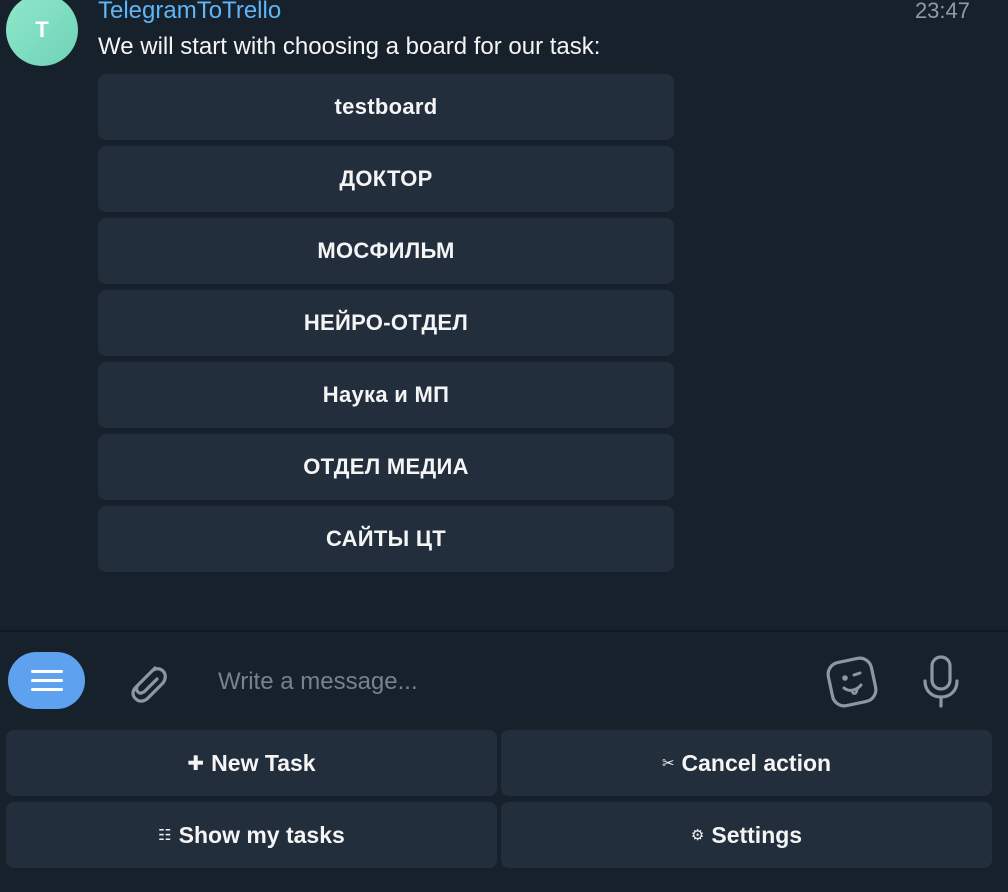  What do you see at coordinates (46, 671) in the screenshot?
I see `menu-icon` at bounding box center [46, 671].